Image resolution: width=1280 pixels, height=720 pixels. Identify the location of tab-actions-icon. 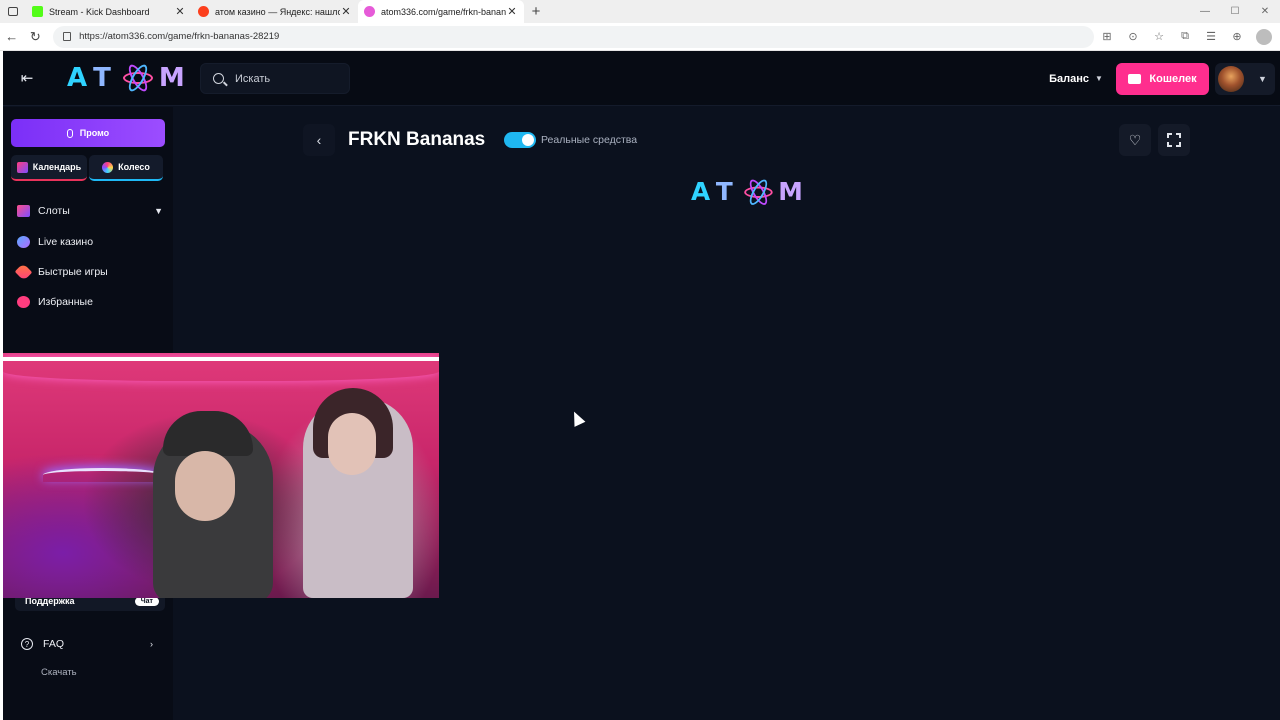
(13, 11).